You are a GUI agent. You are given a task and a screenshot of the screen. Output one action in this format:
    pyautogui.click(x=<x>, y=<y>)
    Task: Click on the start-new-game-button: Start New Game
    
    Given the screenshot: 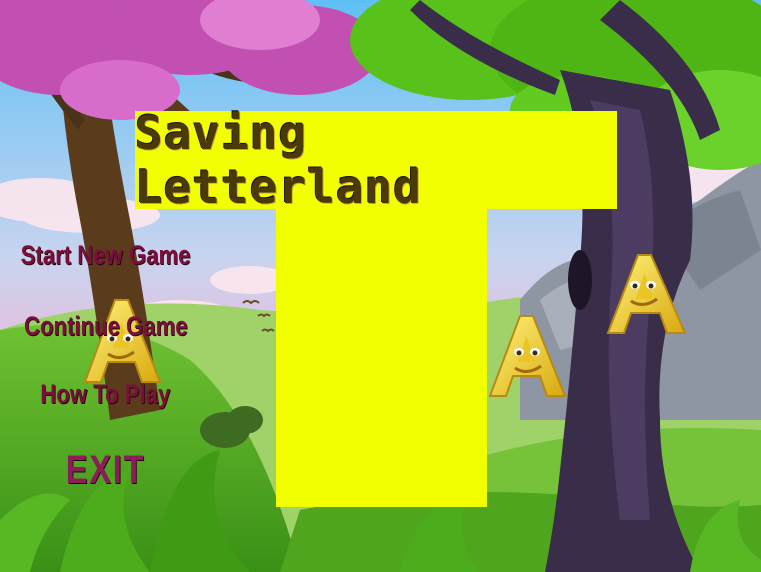 What is the action you would take?
    pyautogui.click(x=105, y=255)
    